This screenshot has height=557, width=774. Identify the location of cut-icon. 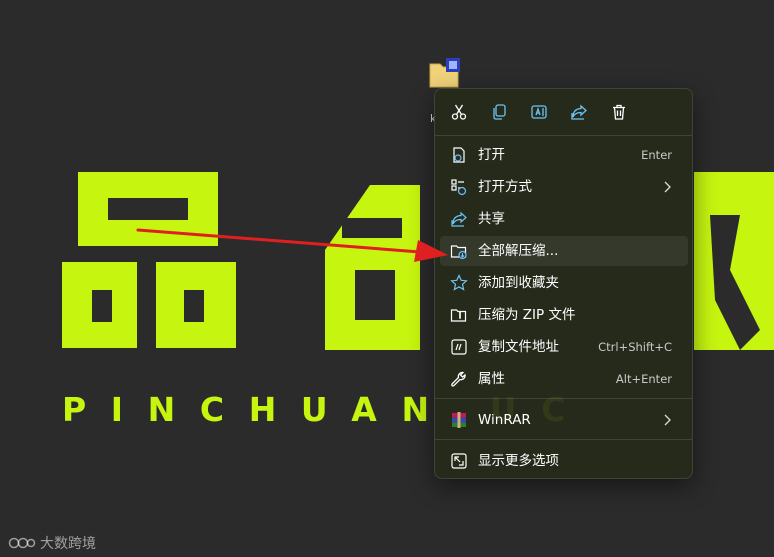
(459, 112).